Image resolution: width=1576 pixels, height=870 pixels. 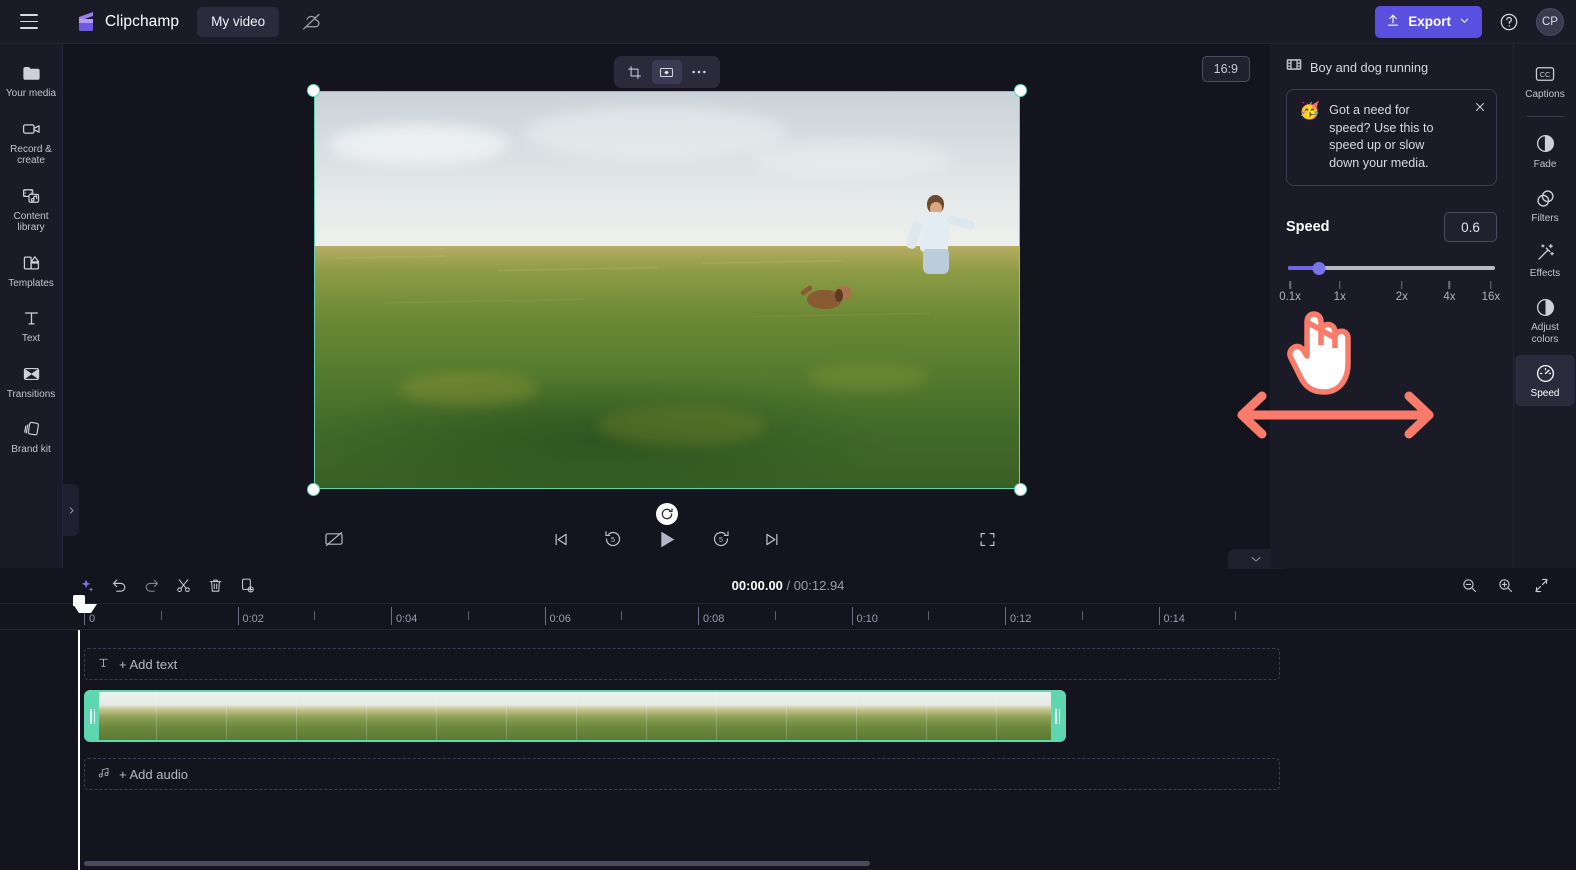 What do you see at coordinates (1550, 21) in the screenshot?
I see `avatar: CP` at bounding box center [1550, 21].